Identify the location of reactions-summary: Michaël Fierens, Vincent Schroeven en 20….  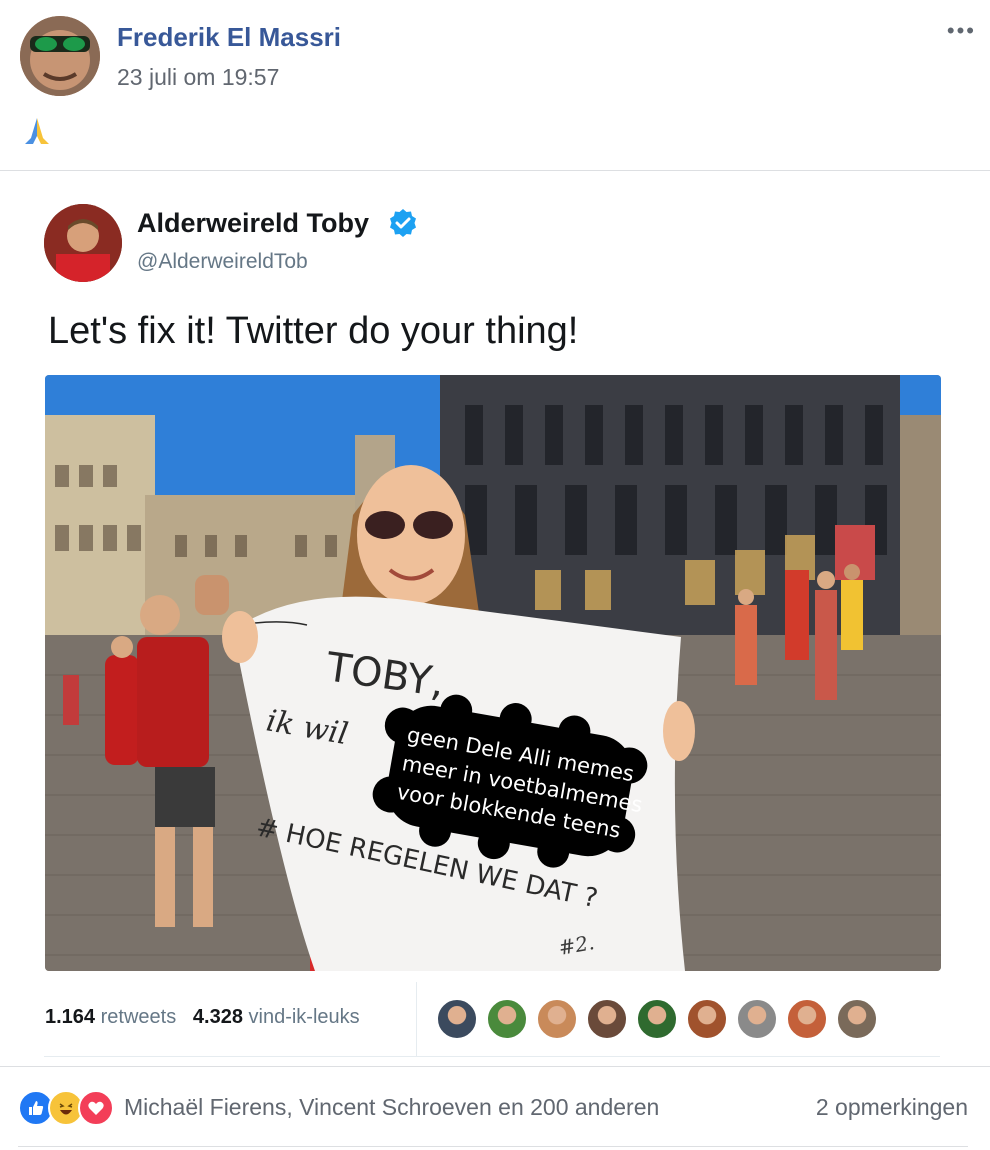
(391, 1107).